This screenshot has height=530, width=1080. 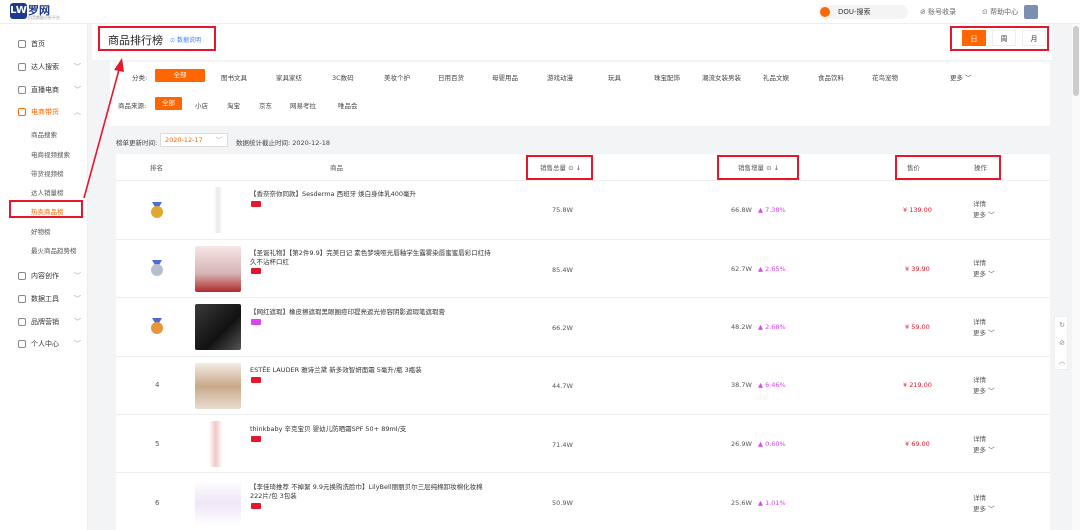 What do you see at coordinates (980, 168) in the screenshot?
I see `col-op: 操作` at bounding box center [980, 168].